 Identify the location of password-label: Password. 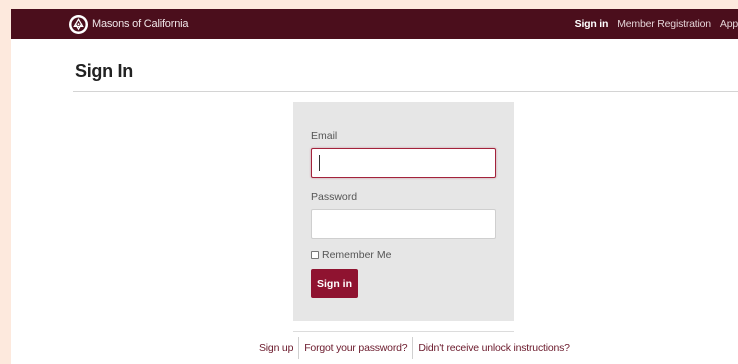
(334, 197).